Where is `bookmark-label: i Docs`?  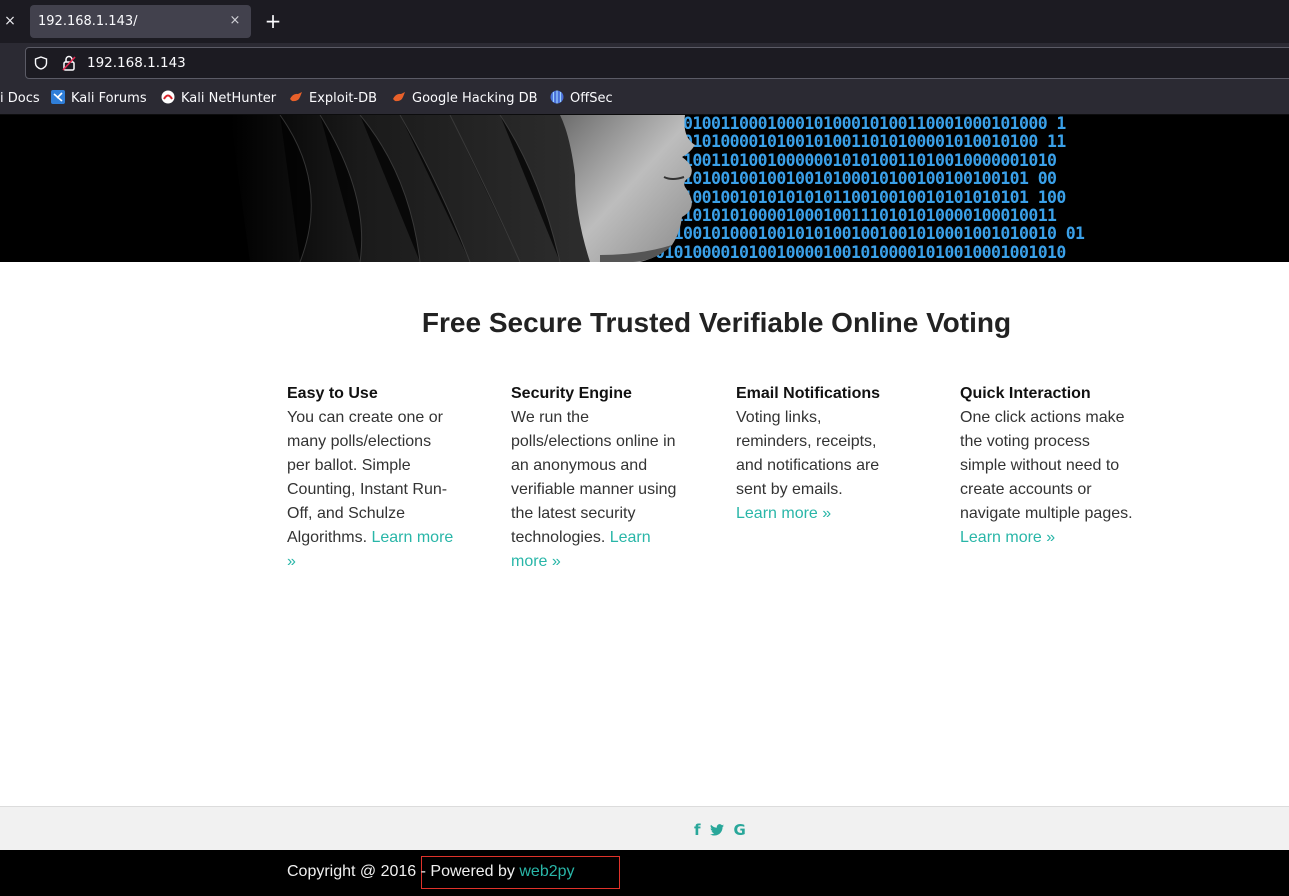 bookmark-label: i Docs is located at coordinates (20, 98).